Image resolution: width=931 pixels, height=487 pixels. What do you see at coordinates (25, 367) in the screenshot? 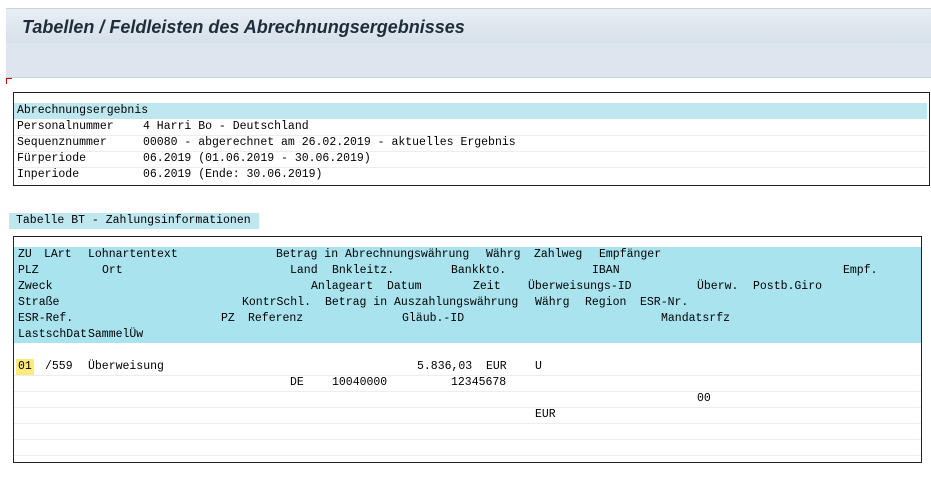
I see `cell-zu: 01` at bounding box center [25, 367].